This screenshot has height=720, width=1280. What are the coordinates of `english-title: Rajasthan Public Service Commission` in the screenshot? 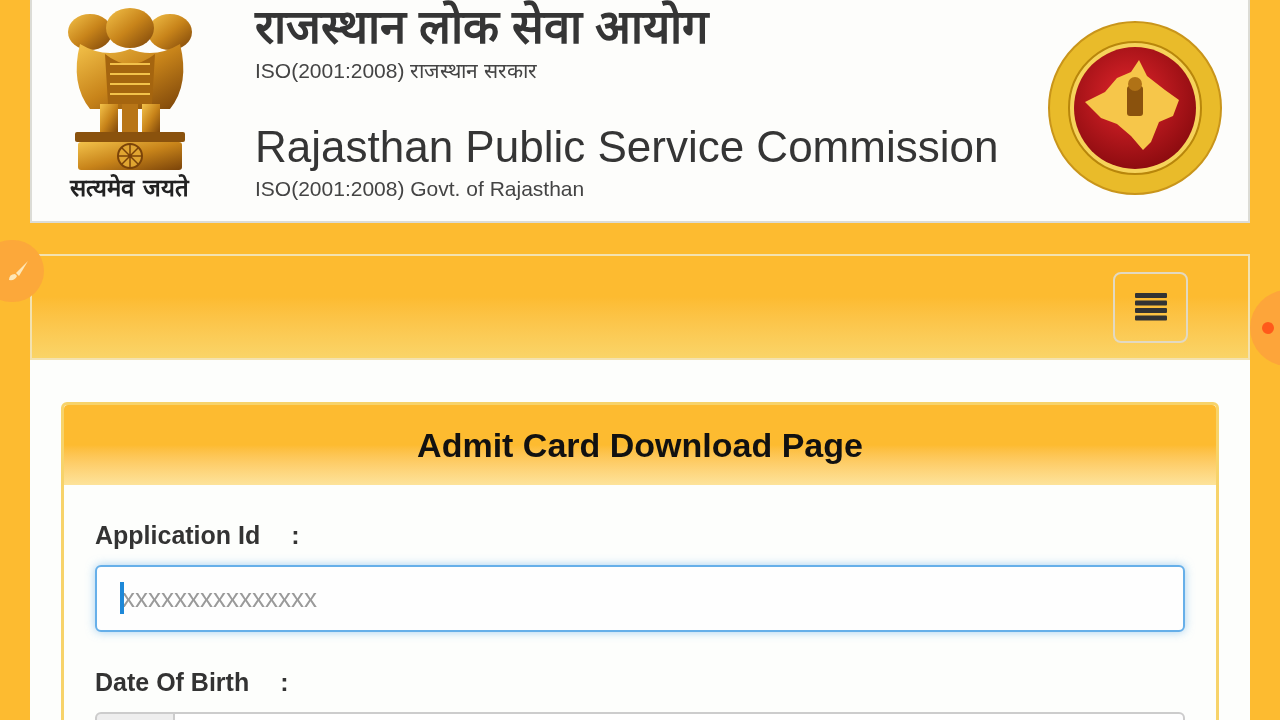 It's located at (627, 147).